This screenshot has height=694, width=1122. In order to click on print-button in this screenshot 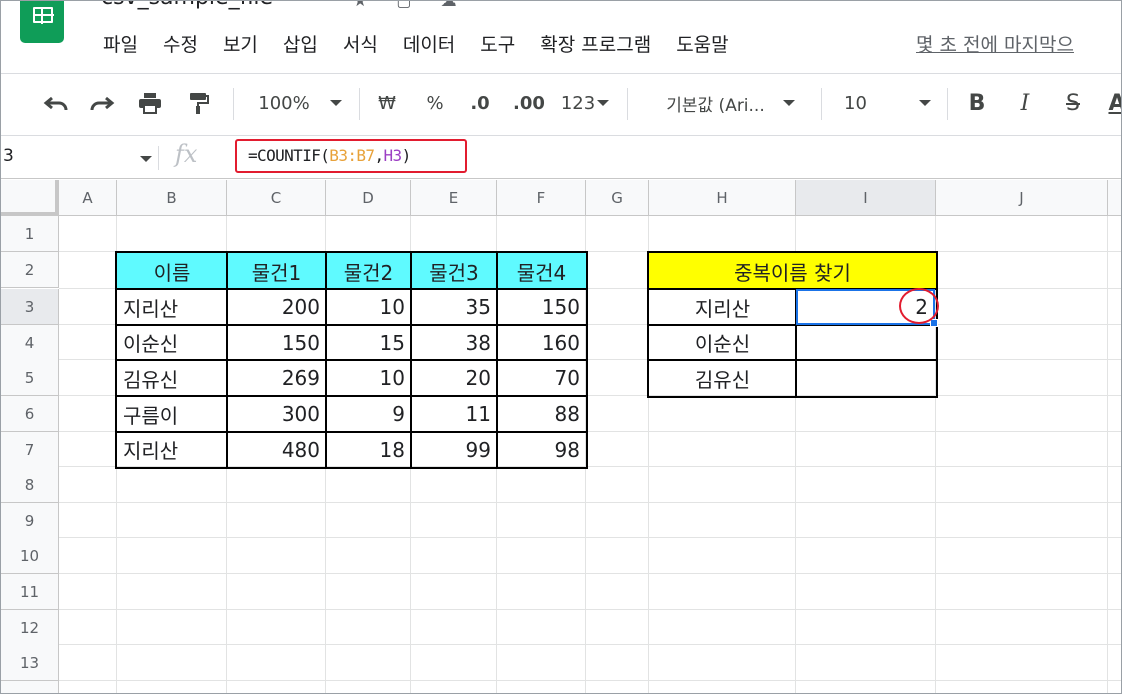, I will do `click(150, 103)`.